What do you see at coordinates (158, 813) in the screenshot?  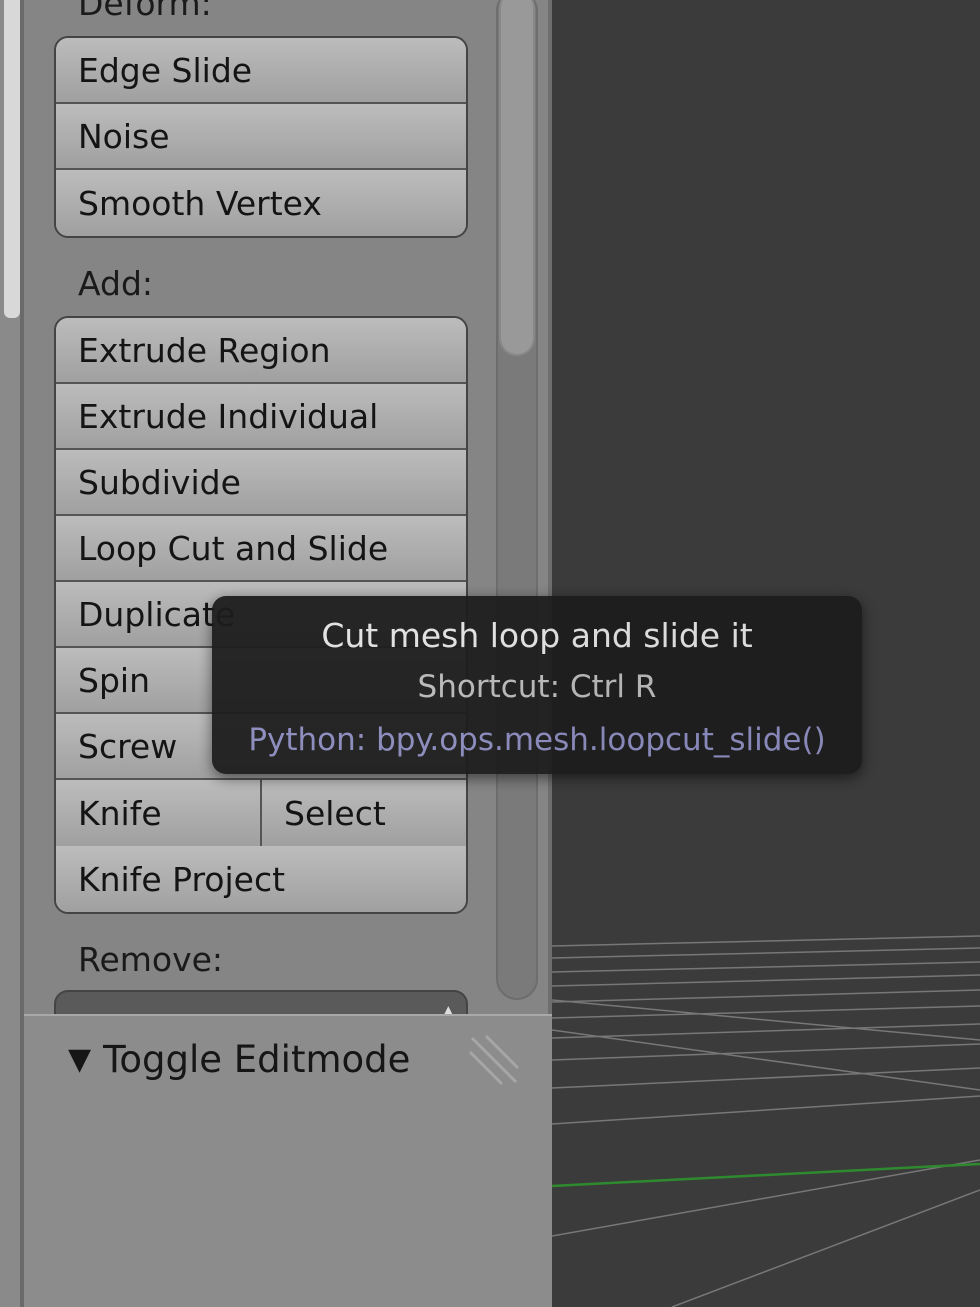 I see `knife-button: Knife` at bounding box center [158, 813].